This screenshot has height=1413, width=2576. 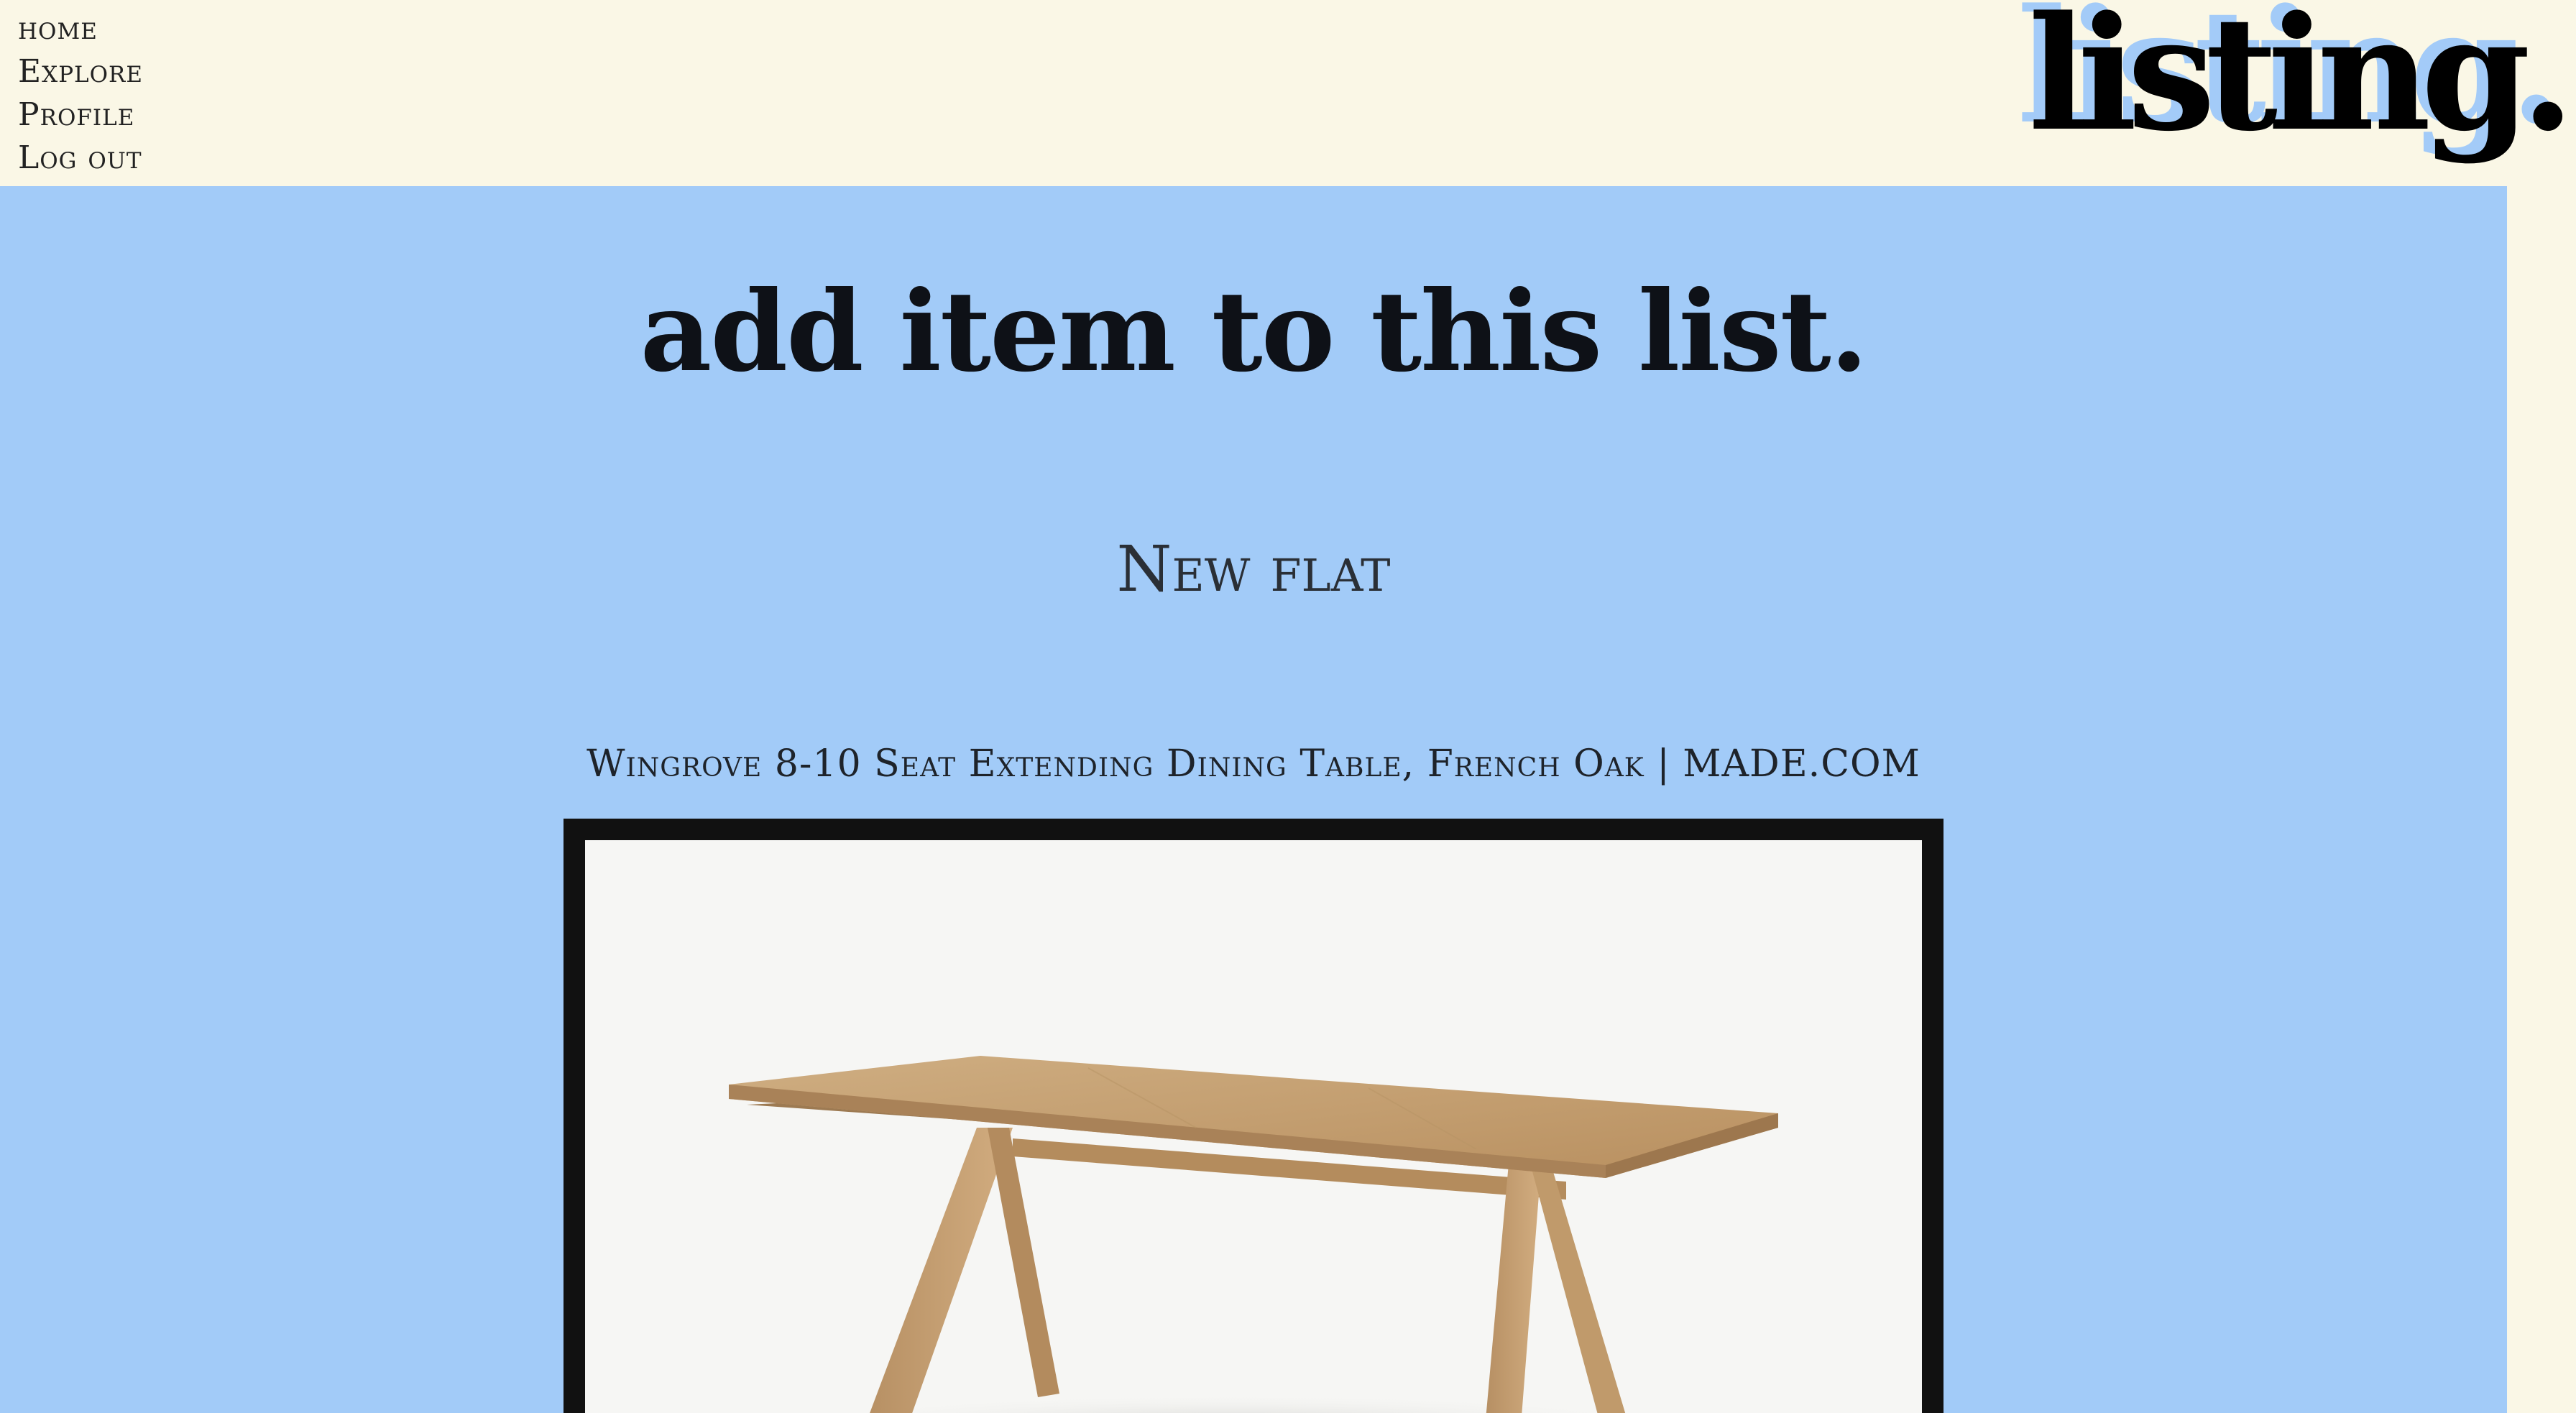 What do you see at coordinates (80, 29) in the screenshot?
I see `nav-home-link: home` at bounding box center [80, 29].